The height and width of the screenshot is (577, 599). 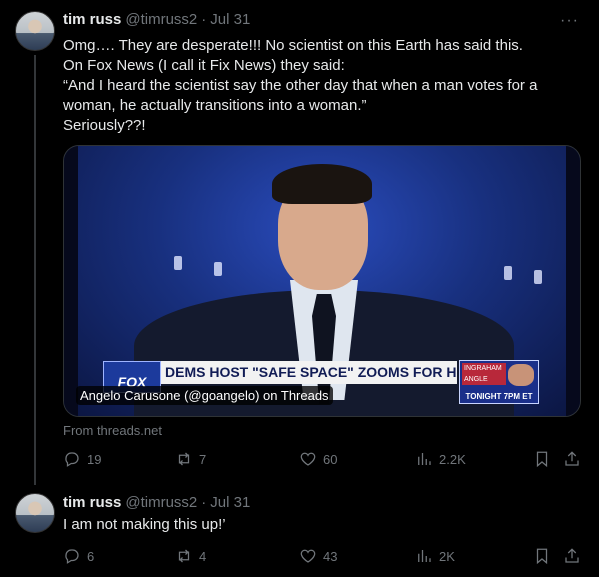 What do you see at coordinates (484, 374) in the screenshot?
I see `promo-show-title: INGRAHAM ANGLE` at bounding box center [484, 374].